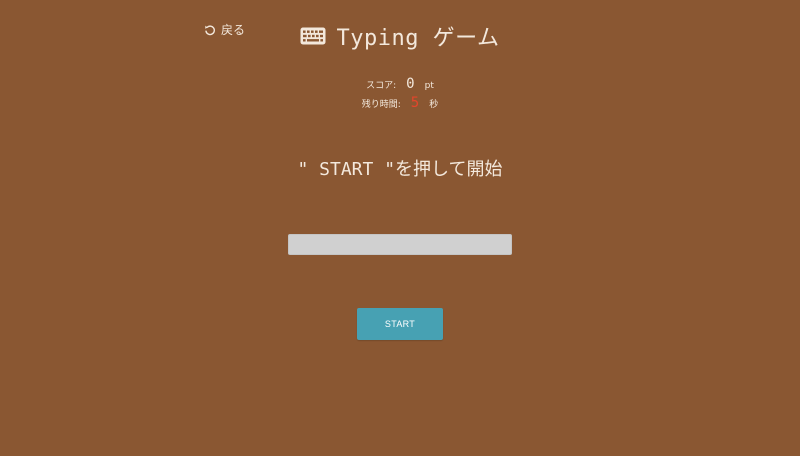 The image size is (800, 456). Describe the element at coordinates (381, 86) in the screenshot. I see `score-label: スコア:` at that location.